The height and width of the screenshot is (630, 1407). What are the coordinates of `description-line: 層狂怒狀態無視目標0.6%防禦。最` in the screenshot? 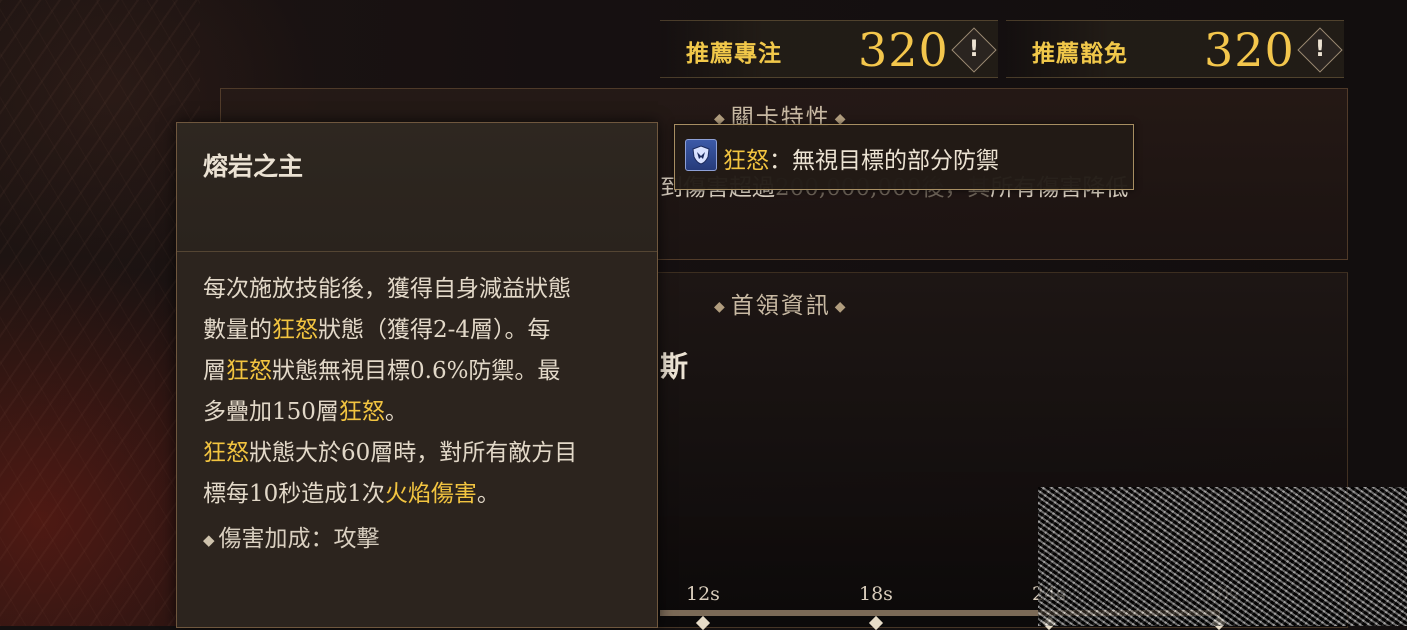 It's located at (382, 371).